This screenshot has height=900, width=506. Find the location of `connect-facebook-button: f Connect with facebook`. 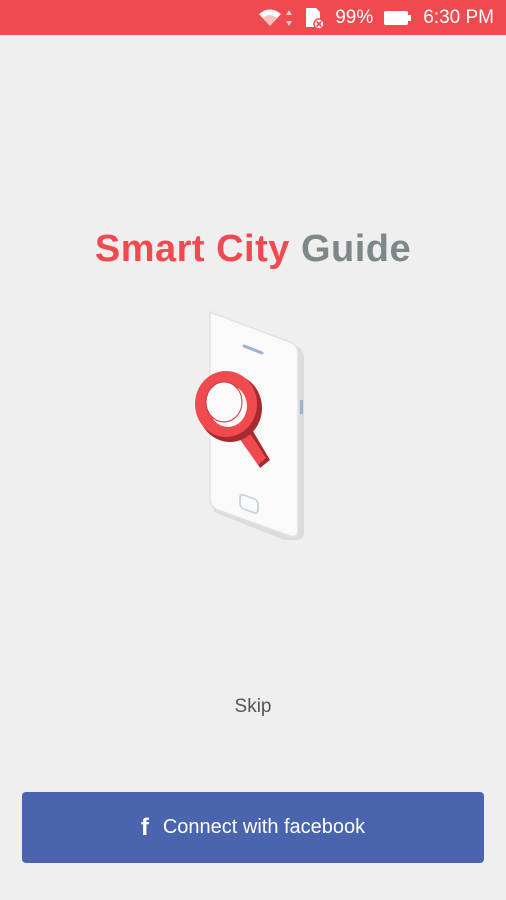

connect-facebook-button: f Connect with facebook is located at coordinates (253, 827).